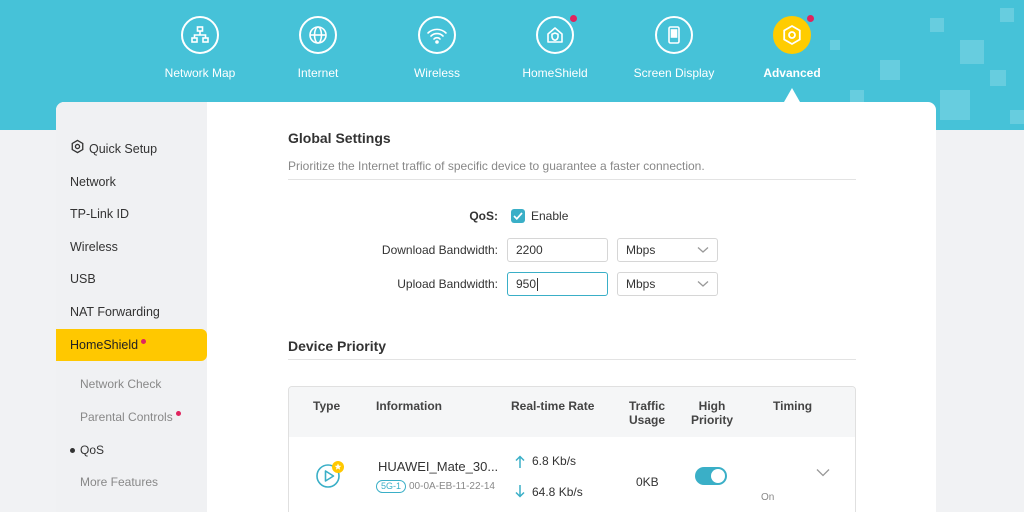 The width and height of the screenshot is (1024, 512). I want to click on column-traffic-usage: Traffic Usage, so click(647, 413).